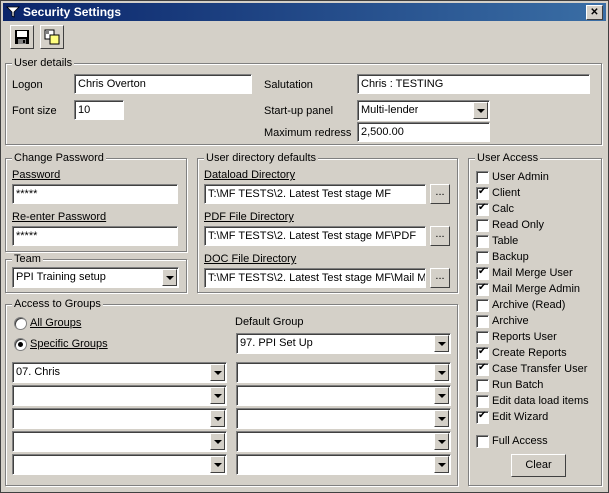 This screenshot has height=493, width=609. Describe the element at coordinates (540, 369) in the screenshot. I see `checkbox-label: Case Transfer User` at that location.